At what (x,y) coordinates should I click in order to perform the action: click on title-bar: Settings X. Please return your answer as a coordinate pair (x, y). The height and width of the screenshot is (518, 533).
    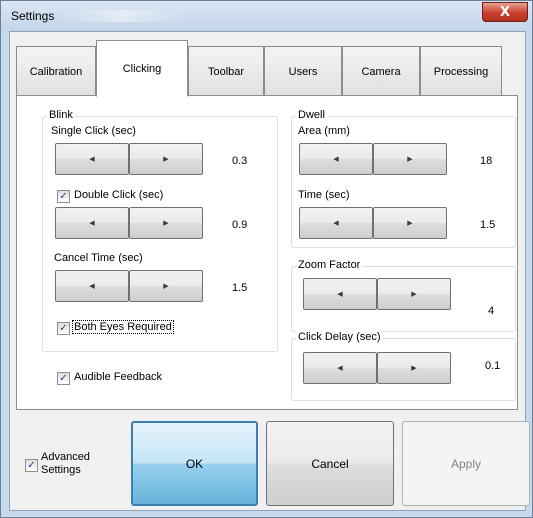
    Looking at the image, I should click on (266, 16).